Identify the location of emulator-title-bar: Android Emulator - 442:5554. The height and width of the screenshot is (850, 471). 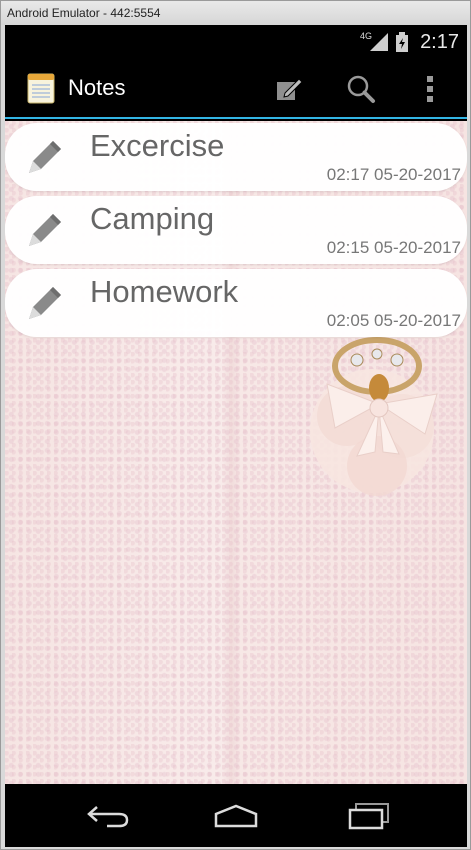
(235, 13).